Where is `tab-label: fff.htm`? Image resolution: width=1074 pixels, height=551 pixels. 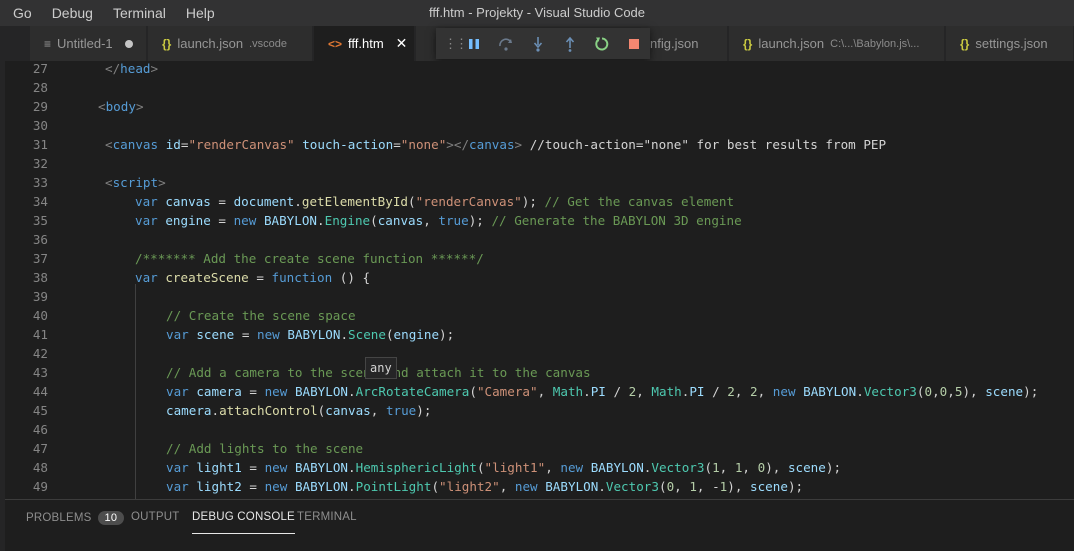 tab-label: fff.htm is located at coordinates (366, 43).